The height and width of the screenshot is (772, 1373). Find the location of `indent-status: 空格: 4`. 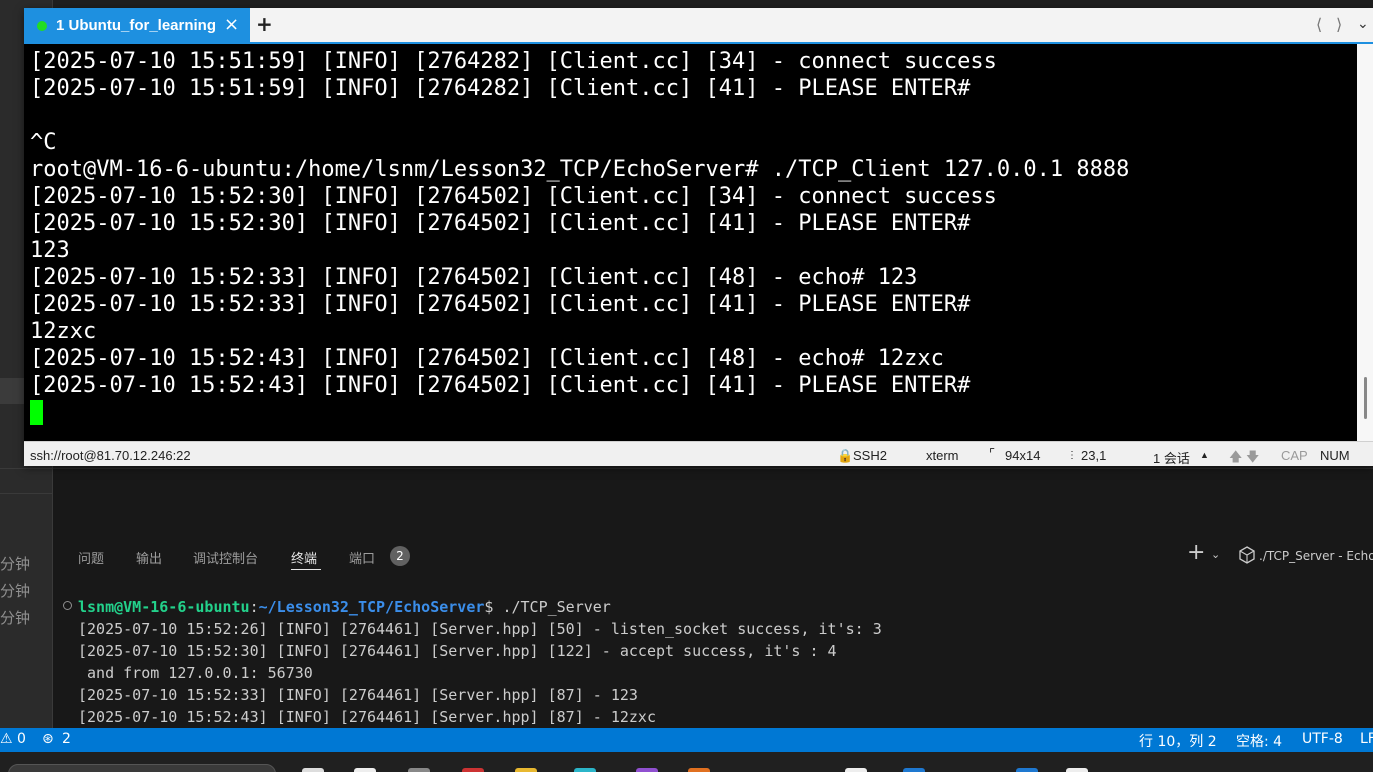

indent-status: 空格: 4 is located at coordinates (1259, 741).